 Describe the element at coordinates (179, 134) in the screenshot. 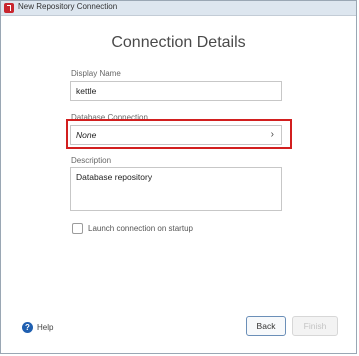

I see `highlight-box` at that location.